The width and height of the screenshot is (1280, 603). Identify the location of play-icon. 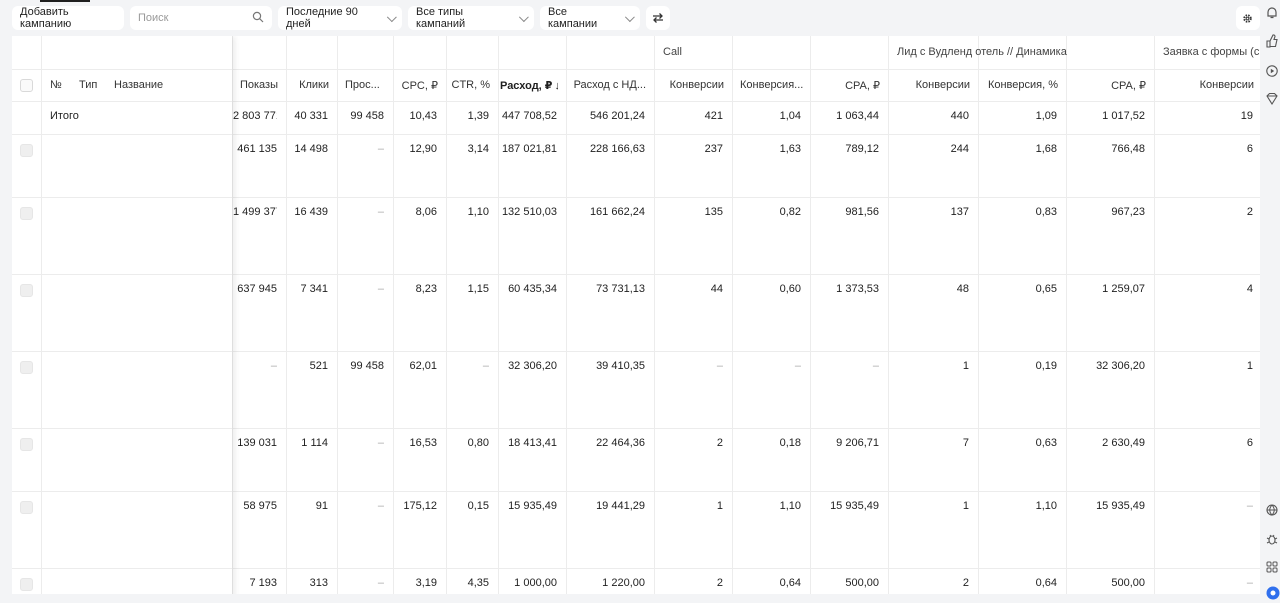
(1272, 71).